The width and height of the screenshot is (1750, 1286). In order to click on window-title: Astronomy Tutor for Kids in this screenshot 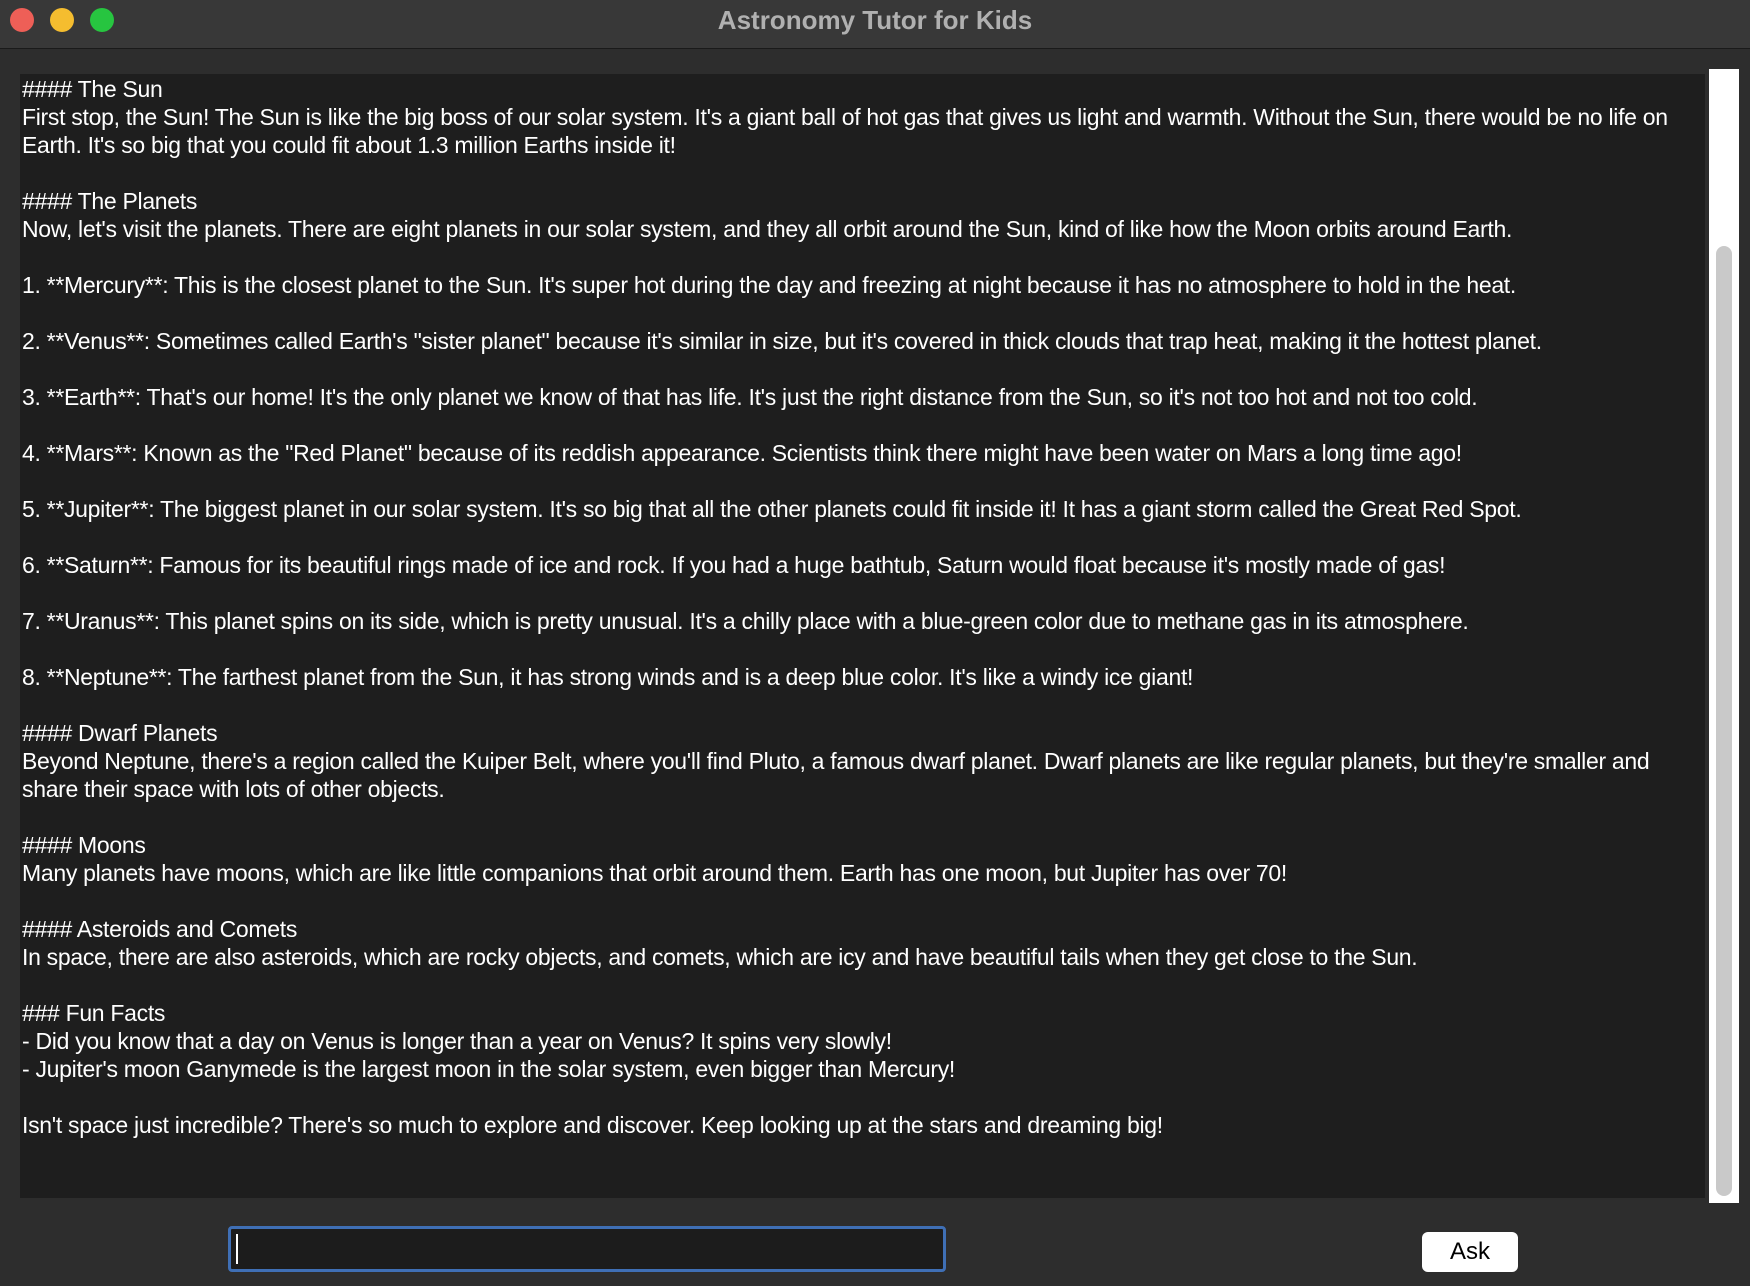, I will do `click(875, 20)`.